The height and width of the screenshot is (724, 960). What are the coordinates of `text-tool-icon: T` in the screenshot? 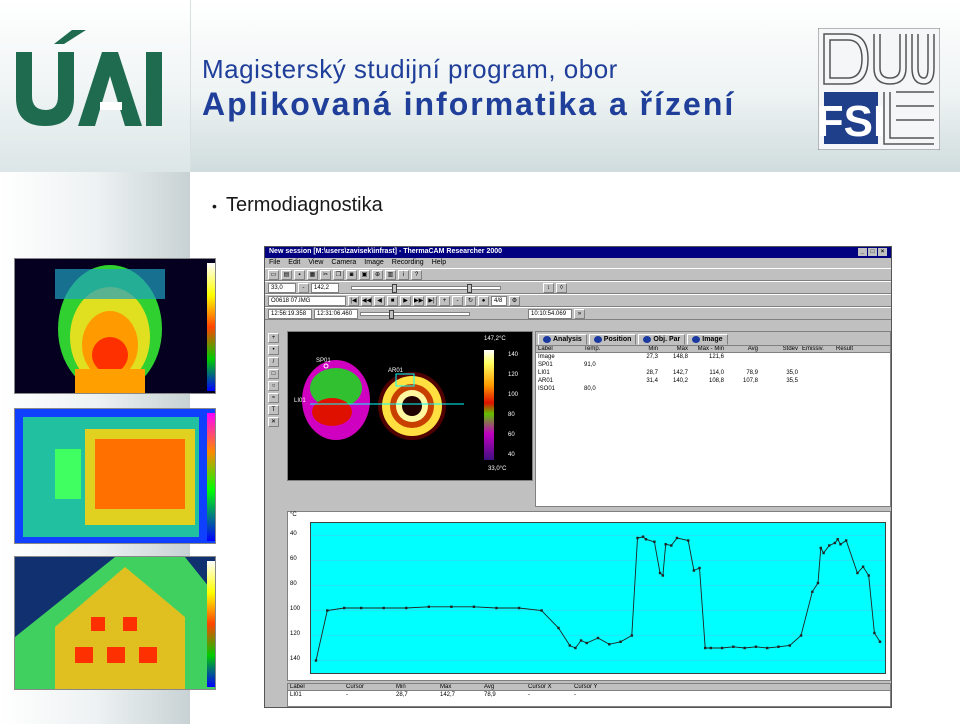 It's located at (273, 410).